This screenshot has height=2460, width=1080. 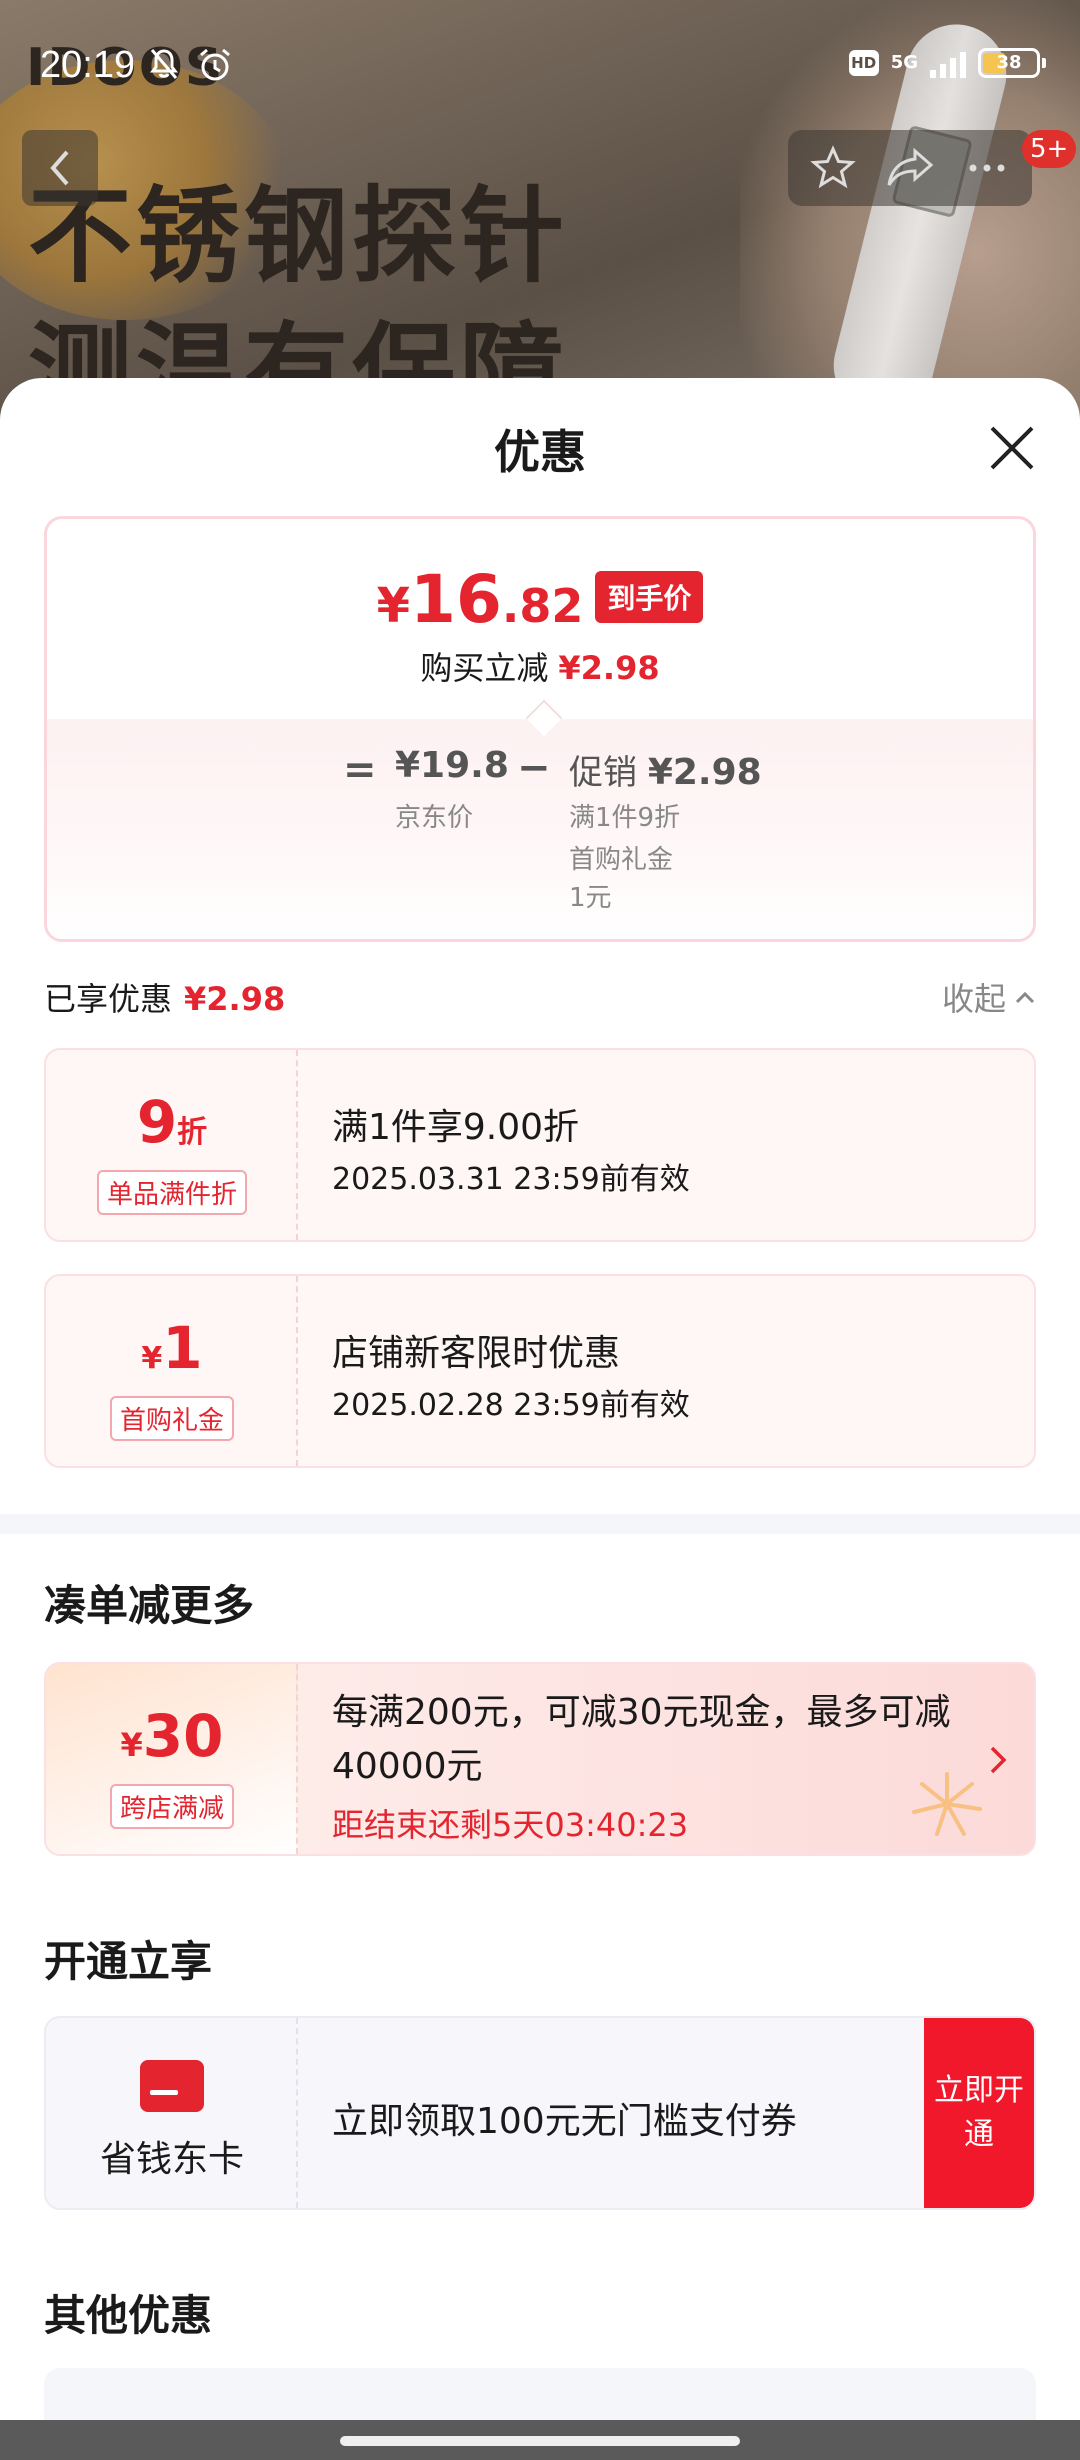 I want to click on section-title-member: 开通立享, so click(x=128, y=1961).